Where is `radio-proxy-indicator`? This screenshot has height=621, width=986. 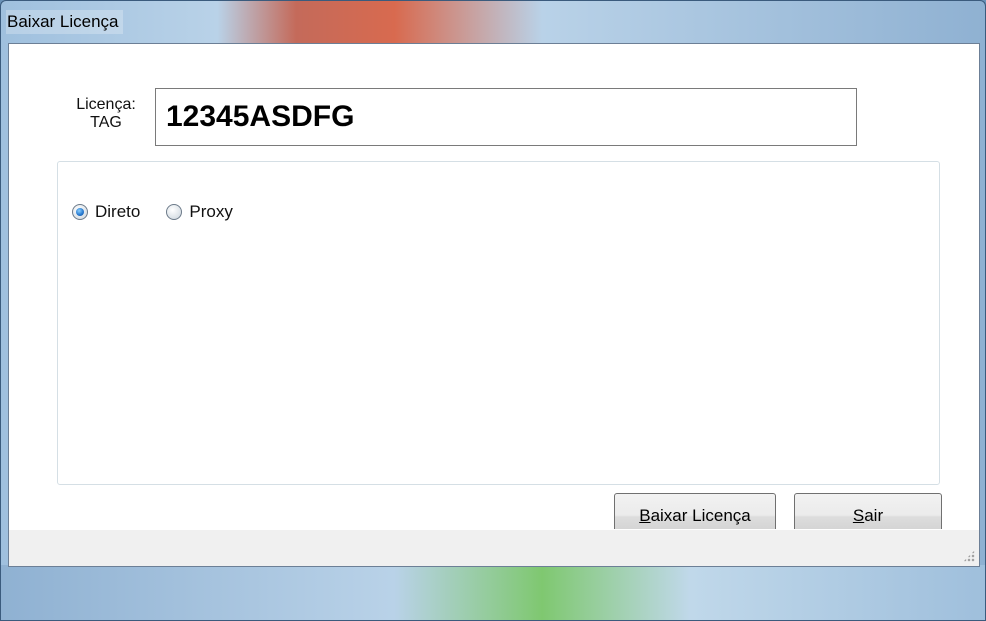
radio-proxy-indicator is located at coordinates (174, 212).